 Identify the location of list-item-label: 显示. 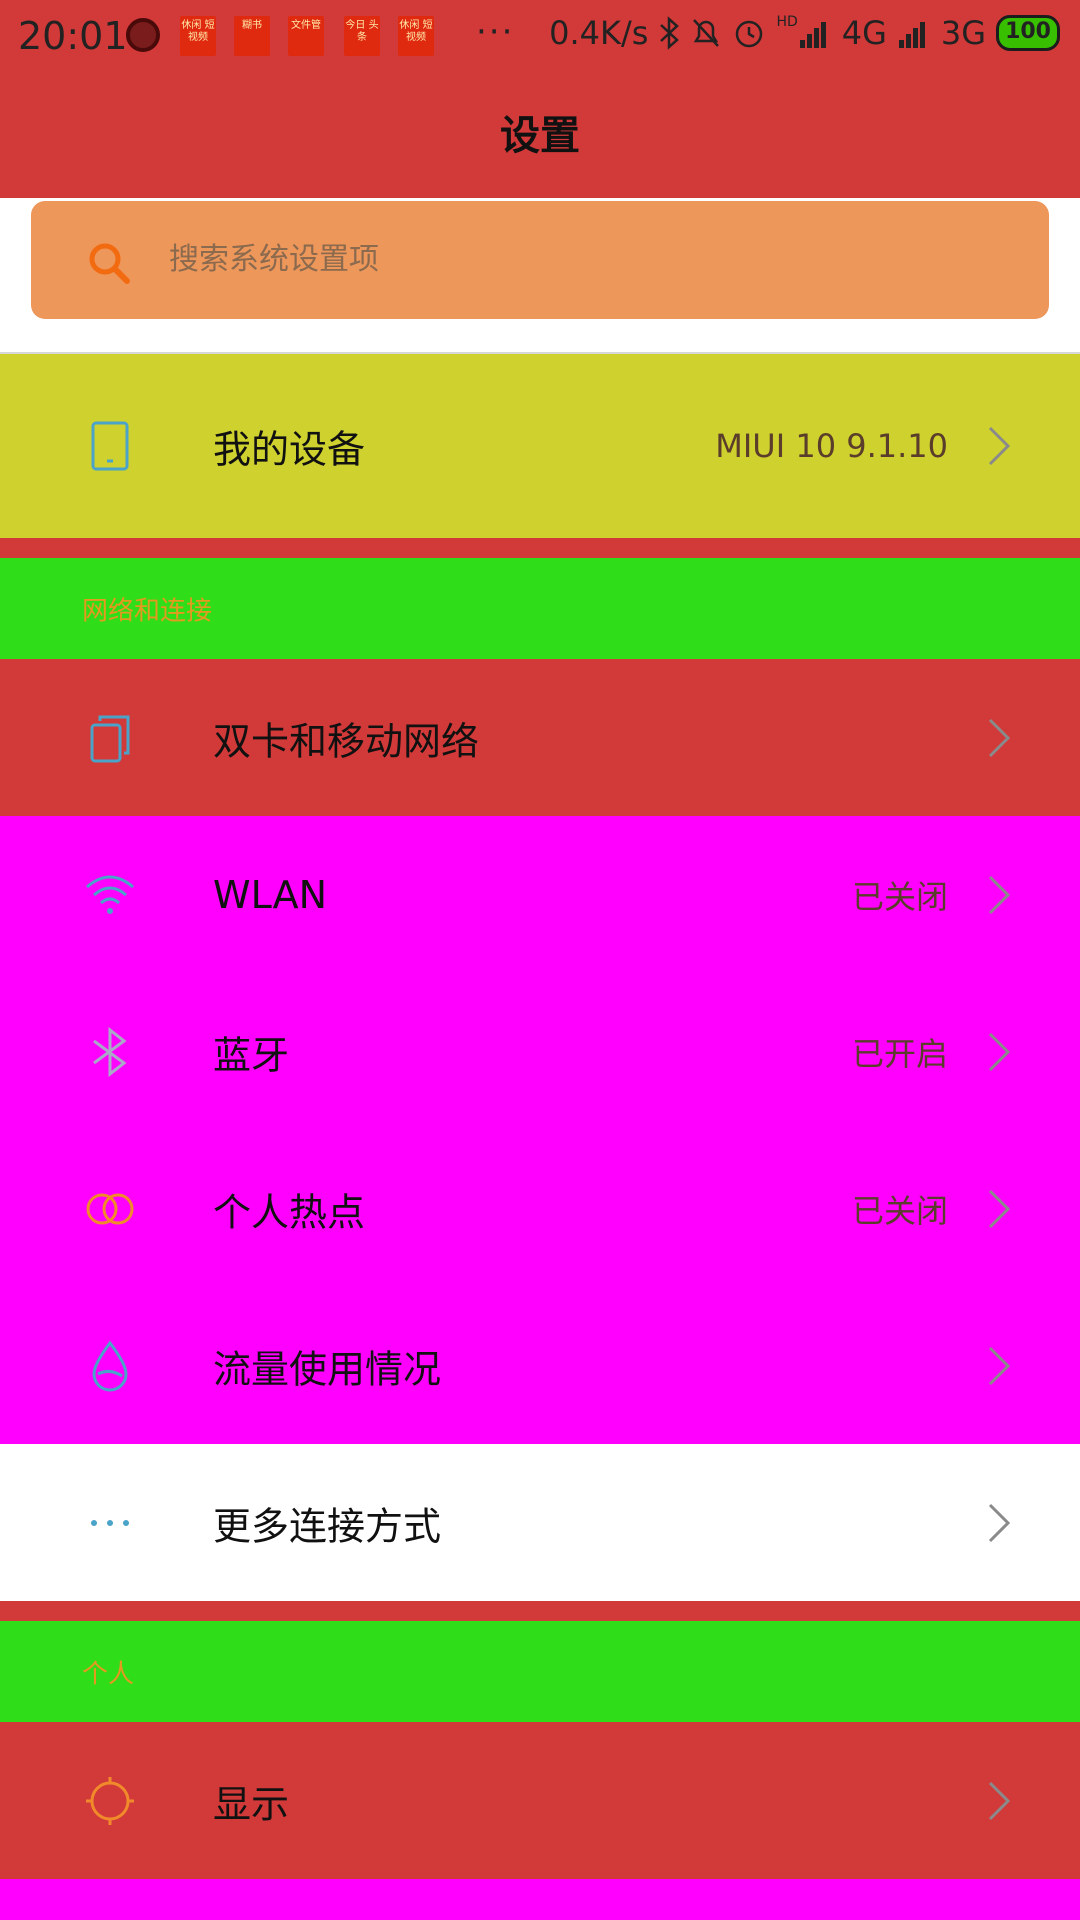
(251, 1804).